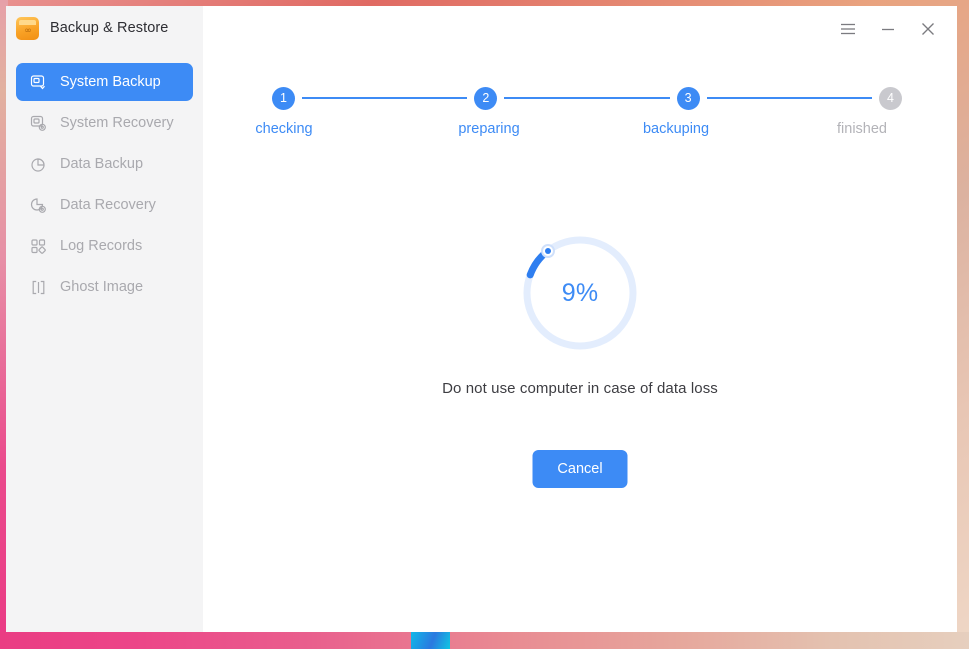 The image size is (969, 649). I want to click on minimize-button, so click(888, 29).